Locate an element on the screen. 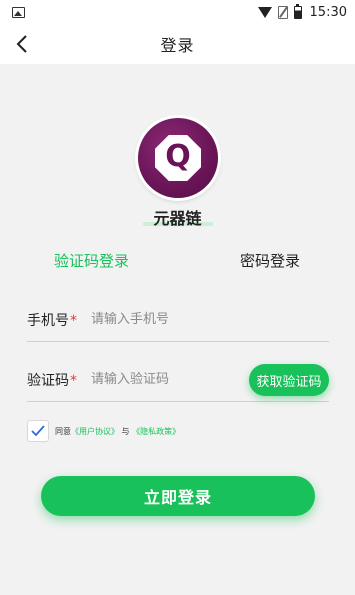 This screenshot has width=355, height=595. chevron-left-icon is located at coordinates (21, 44).